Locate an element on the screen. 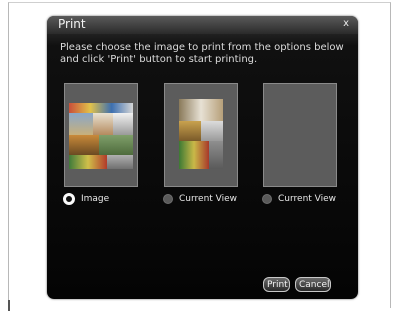 The width and height of the screenshot is (394, 311). collage-picture is located at coordinates (101, 136).